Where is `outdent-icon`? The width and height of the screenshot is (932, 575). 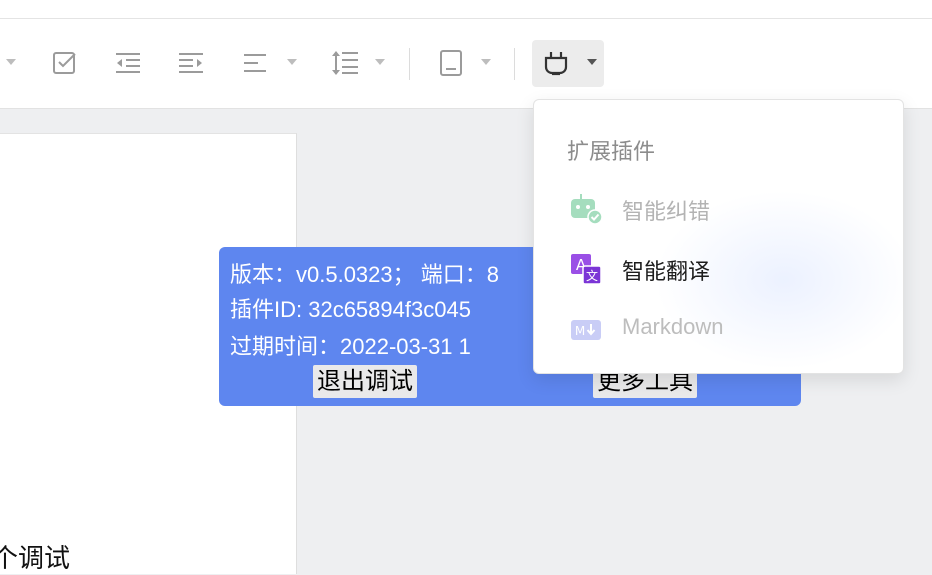
outdent-icon is located at coordinates (128, 63).